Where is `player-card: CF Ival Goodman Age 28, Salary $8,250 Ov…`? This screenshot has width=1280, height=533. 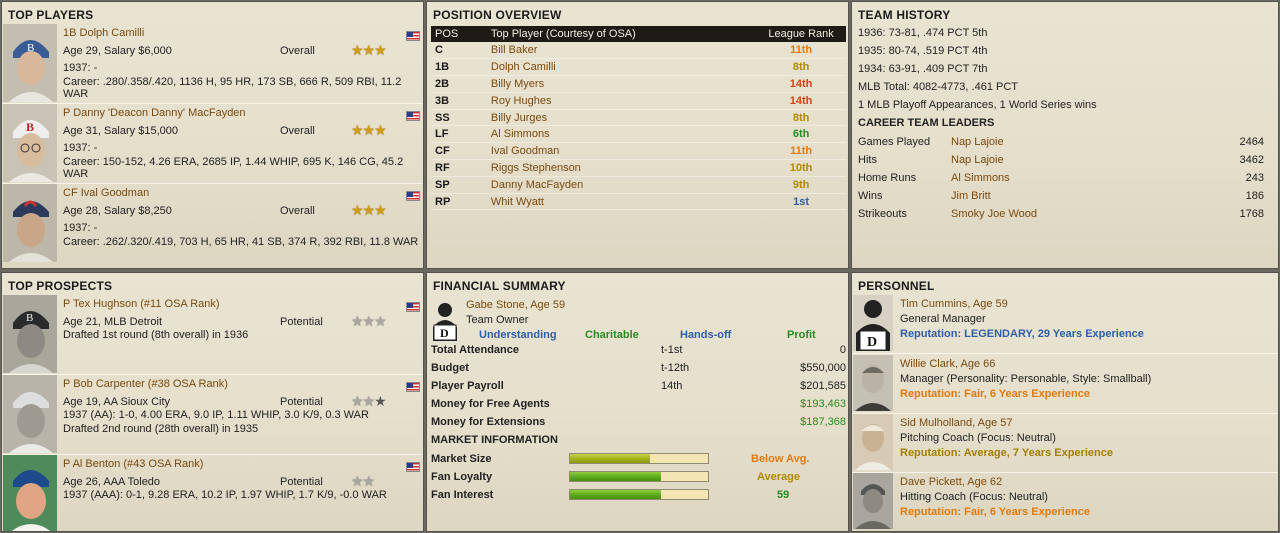 player-card: CF Ival Goodman Age 28, Salary $8,250 Ov… is located at coordinates (212, 224).